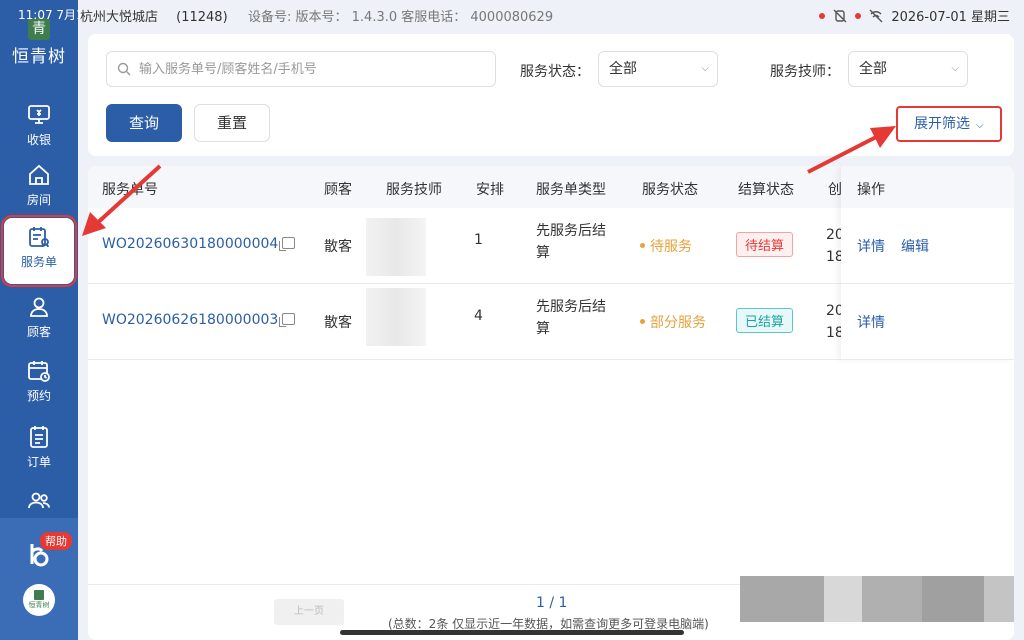 The height and width of the screenshot is (640, 1024). Describe the element at coordinates (658, 69) in the screenshot. I see `status-select: 全部 ⌵` at that location.